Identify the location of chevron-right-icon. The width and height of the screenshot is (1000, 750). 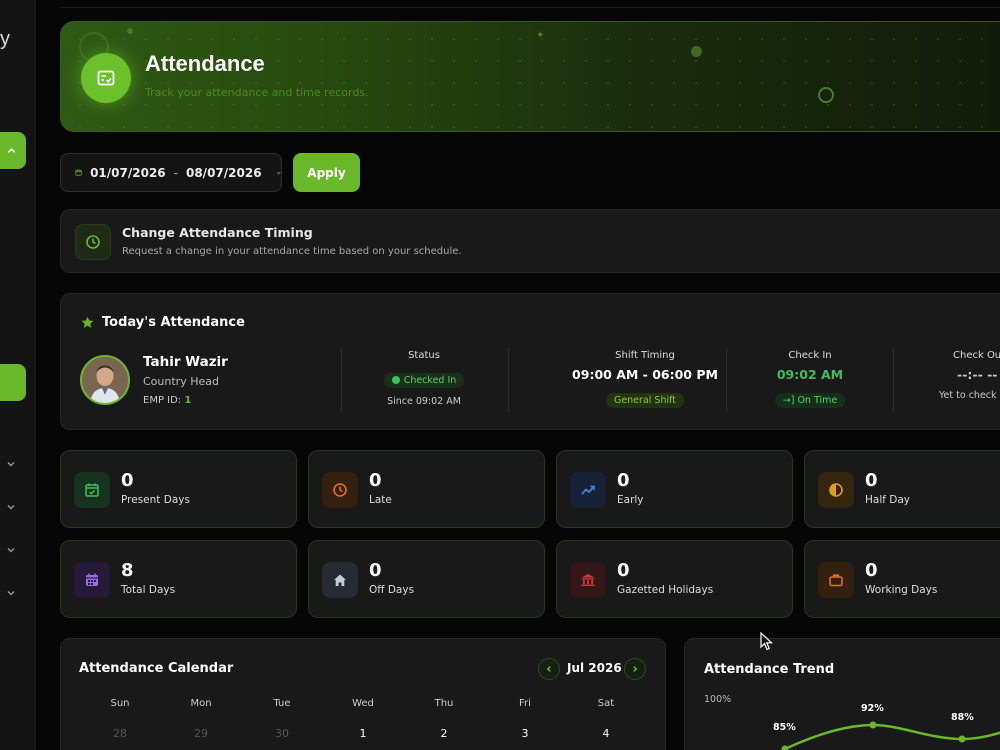
(635, 669).